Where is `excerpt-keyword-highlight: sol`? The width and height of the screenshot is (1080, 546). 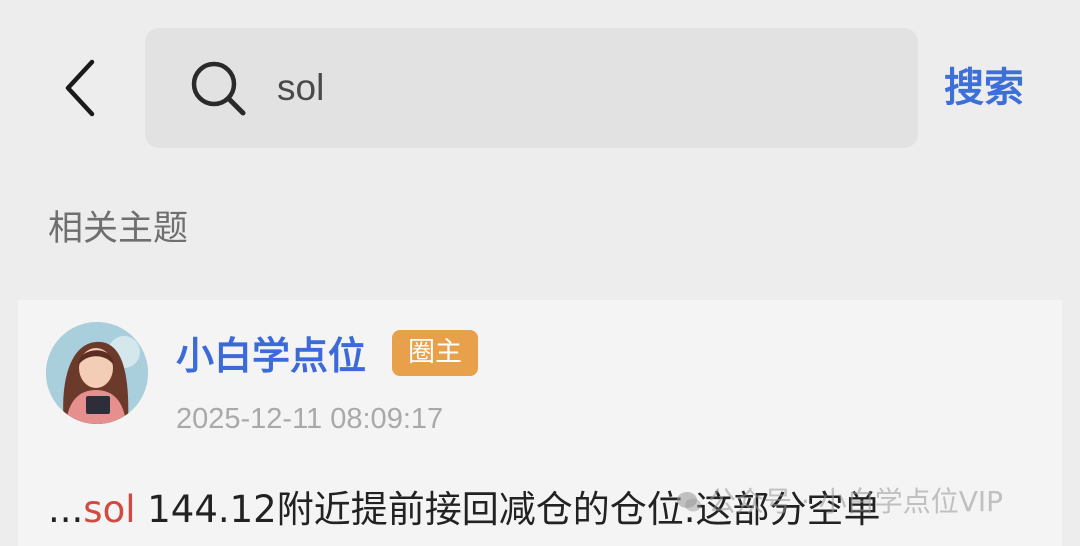 excerpt-keyword-highlight: sol is located at coordinates (109, 509).